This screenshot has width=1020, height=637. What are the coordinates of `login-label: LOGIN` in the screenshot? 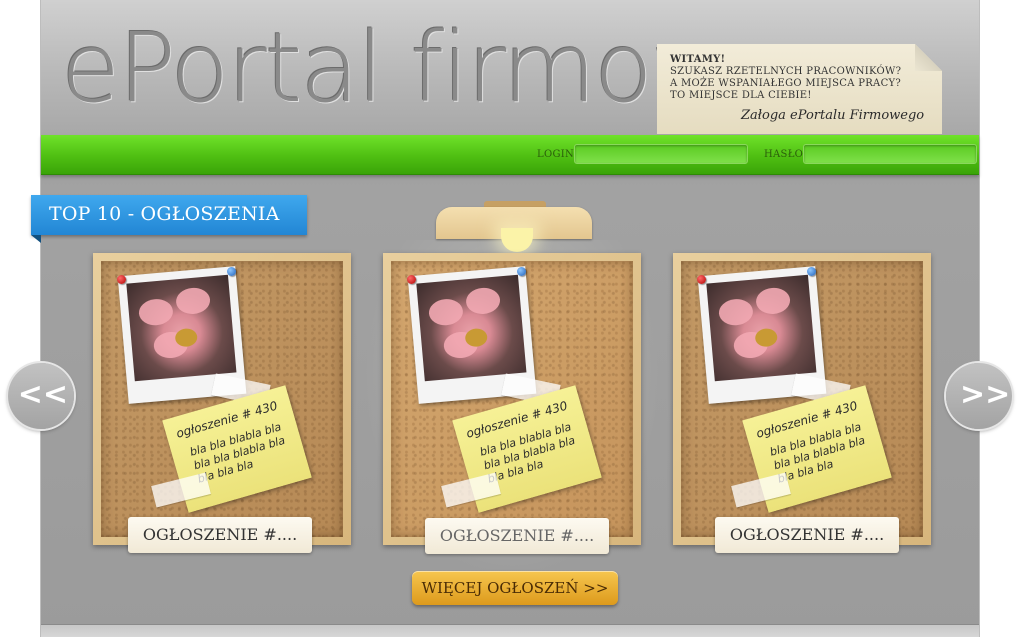 It's located at (556, 154).